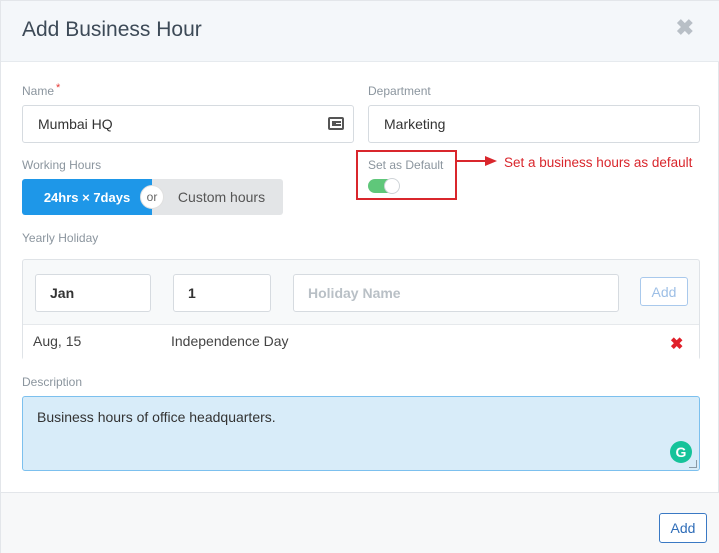 The image size is (719, 553). What do you see at coordinates (361, 433) in the screenshot?
I see `description-textarea: Business hours of office headquarters. G` at bounding box center [361, 433].